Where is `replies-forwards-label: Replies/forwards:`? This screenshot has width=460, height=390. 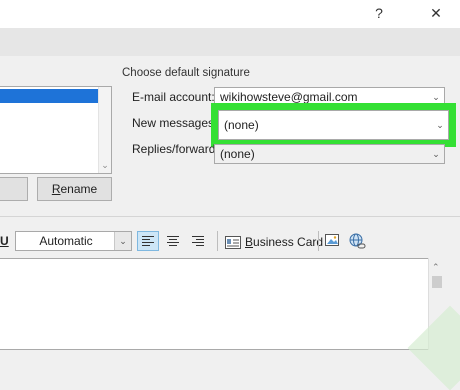 replies-forwards-label: Replies/forwards: is located at coordinates (178, 149).